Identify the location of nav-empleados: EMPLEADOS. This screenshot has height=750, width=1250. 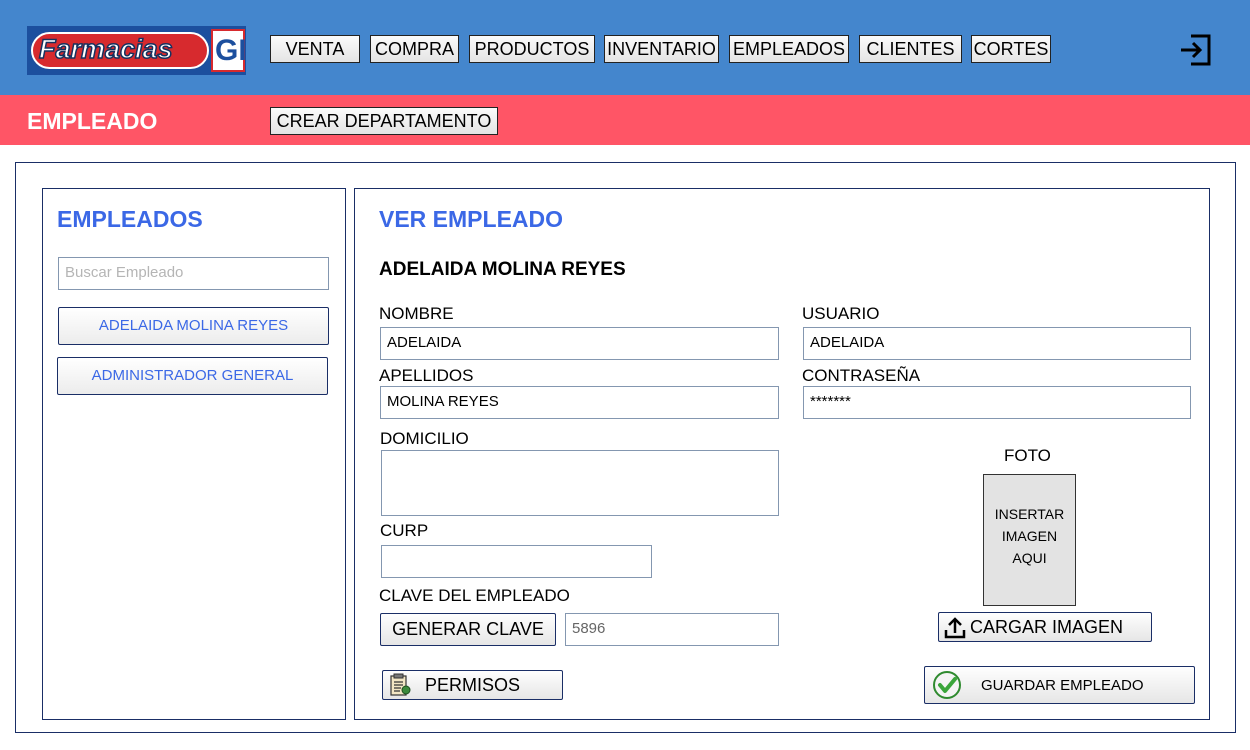
(789, 49).